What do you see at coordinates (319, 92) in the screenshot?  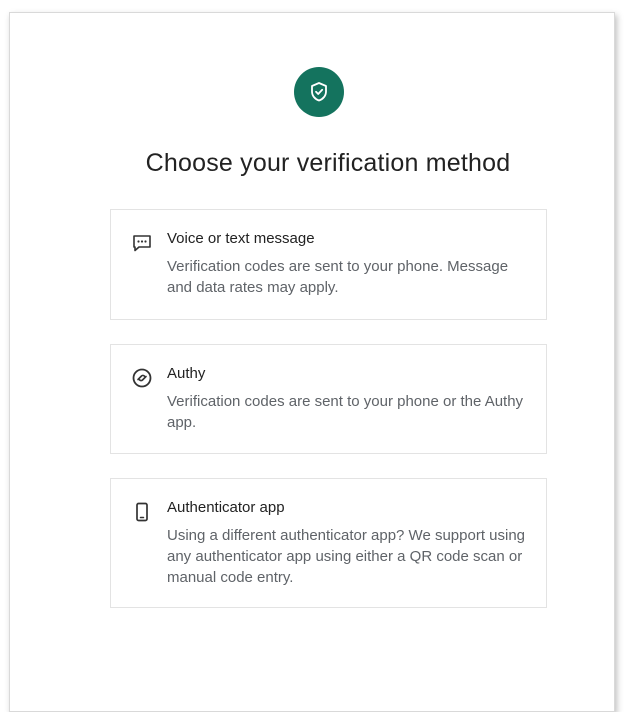 I see `shield-check-icon` at bounding box center [319, 92].